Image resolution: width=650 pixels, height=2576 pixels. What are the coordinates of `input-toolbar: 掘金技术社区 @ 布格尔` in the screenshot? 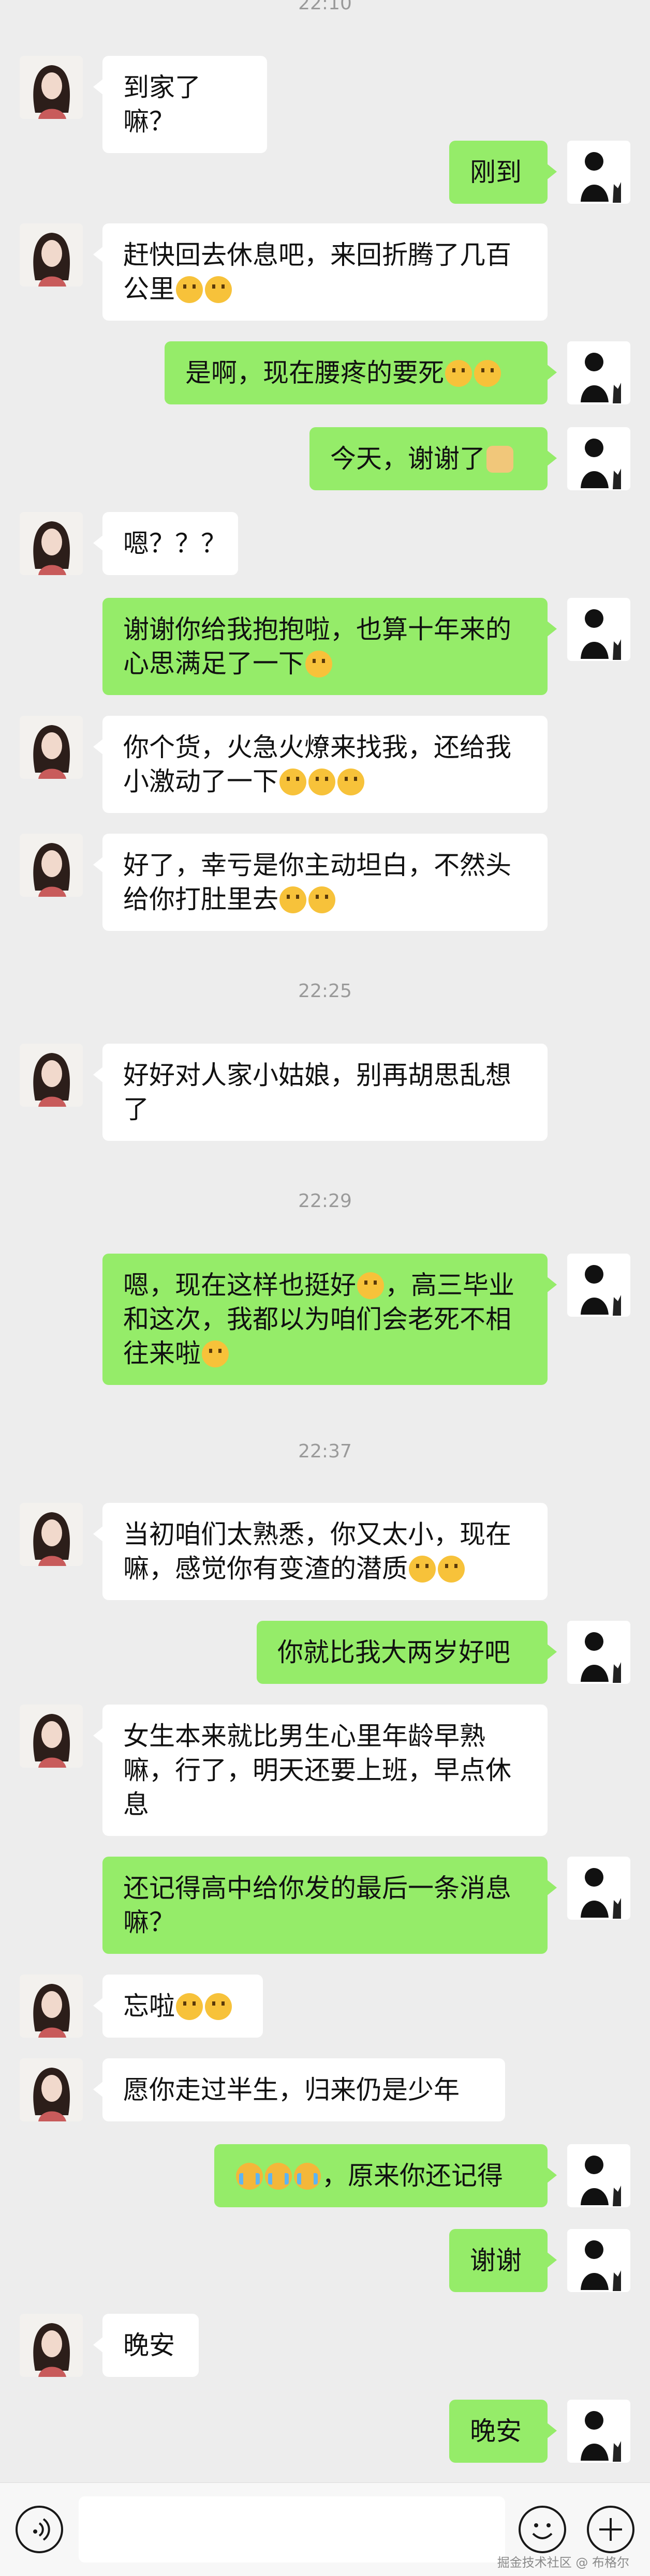 It's located at (325, 2529).